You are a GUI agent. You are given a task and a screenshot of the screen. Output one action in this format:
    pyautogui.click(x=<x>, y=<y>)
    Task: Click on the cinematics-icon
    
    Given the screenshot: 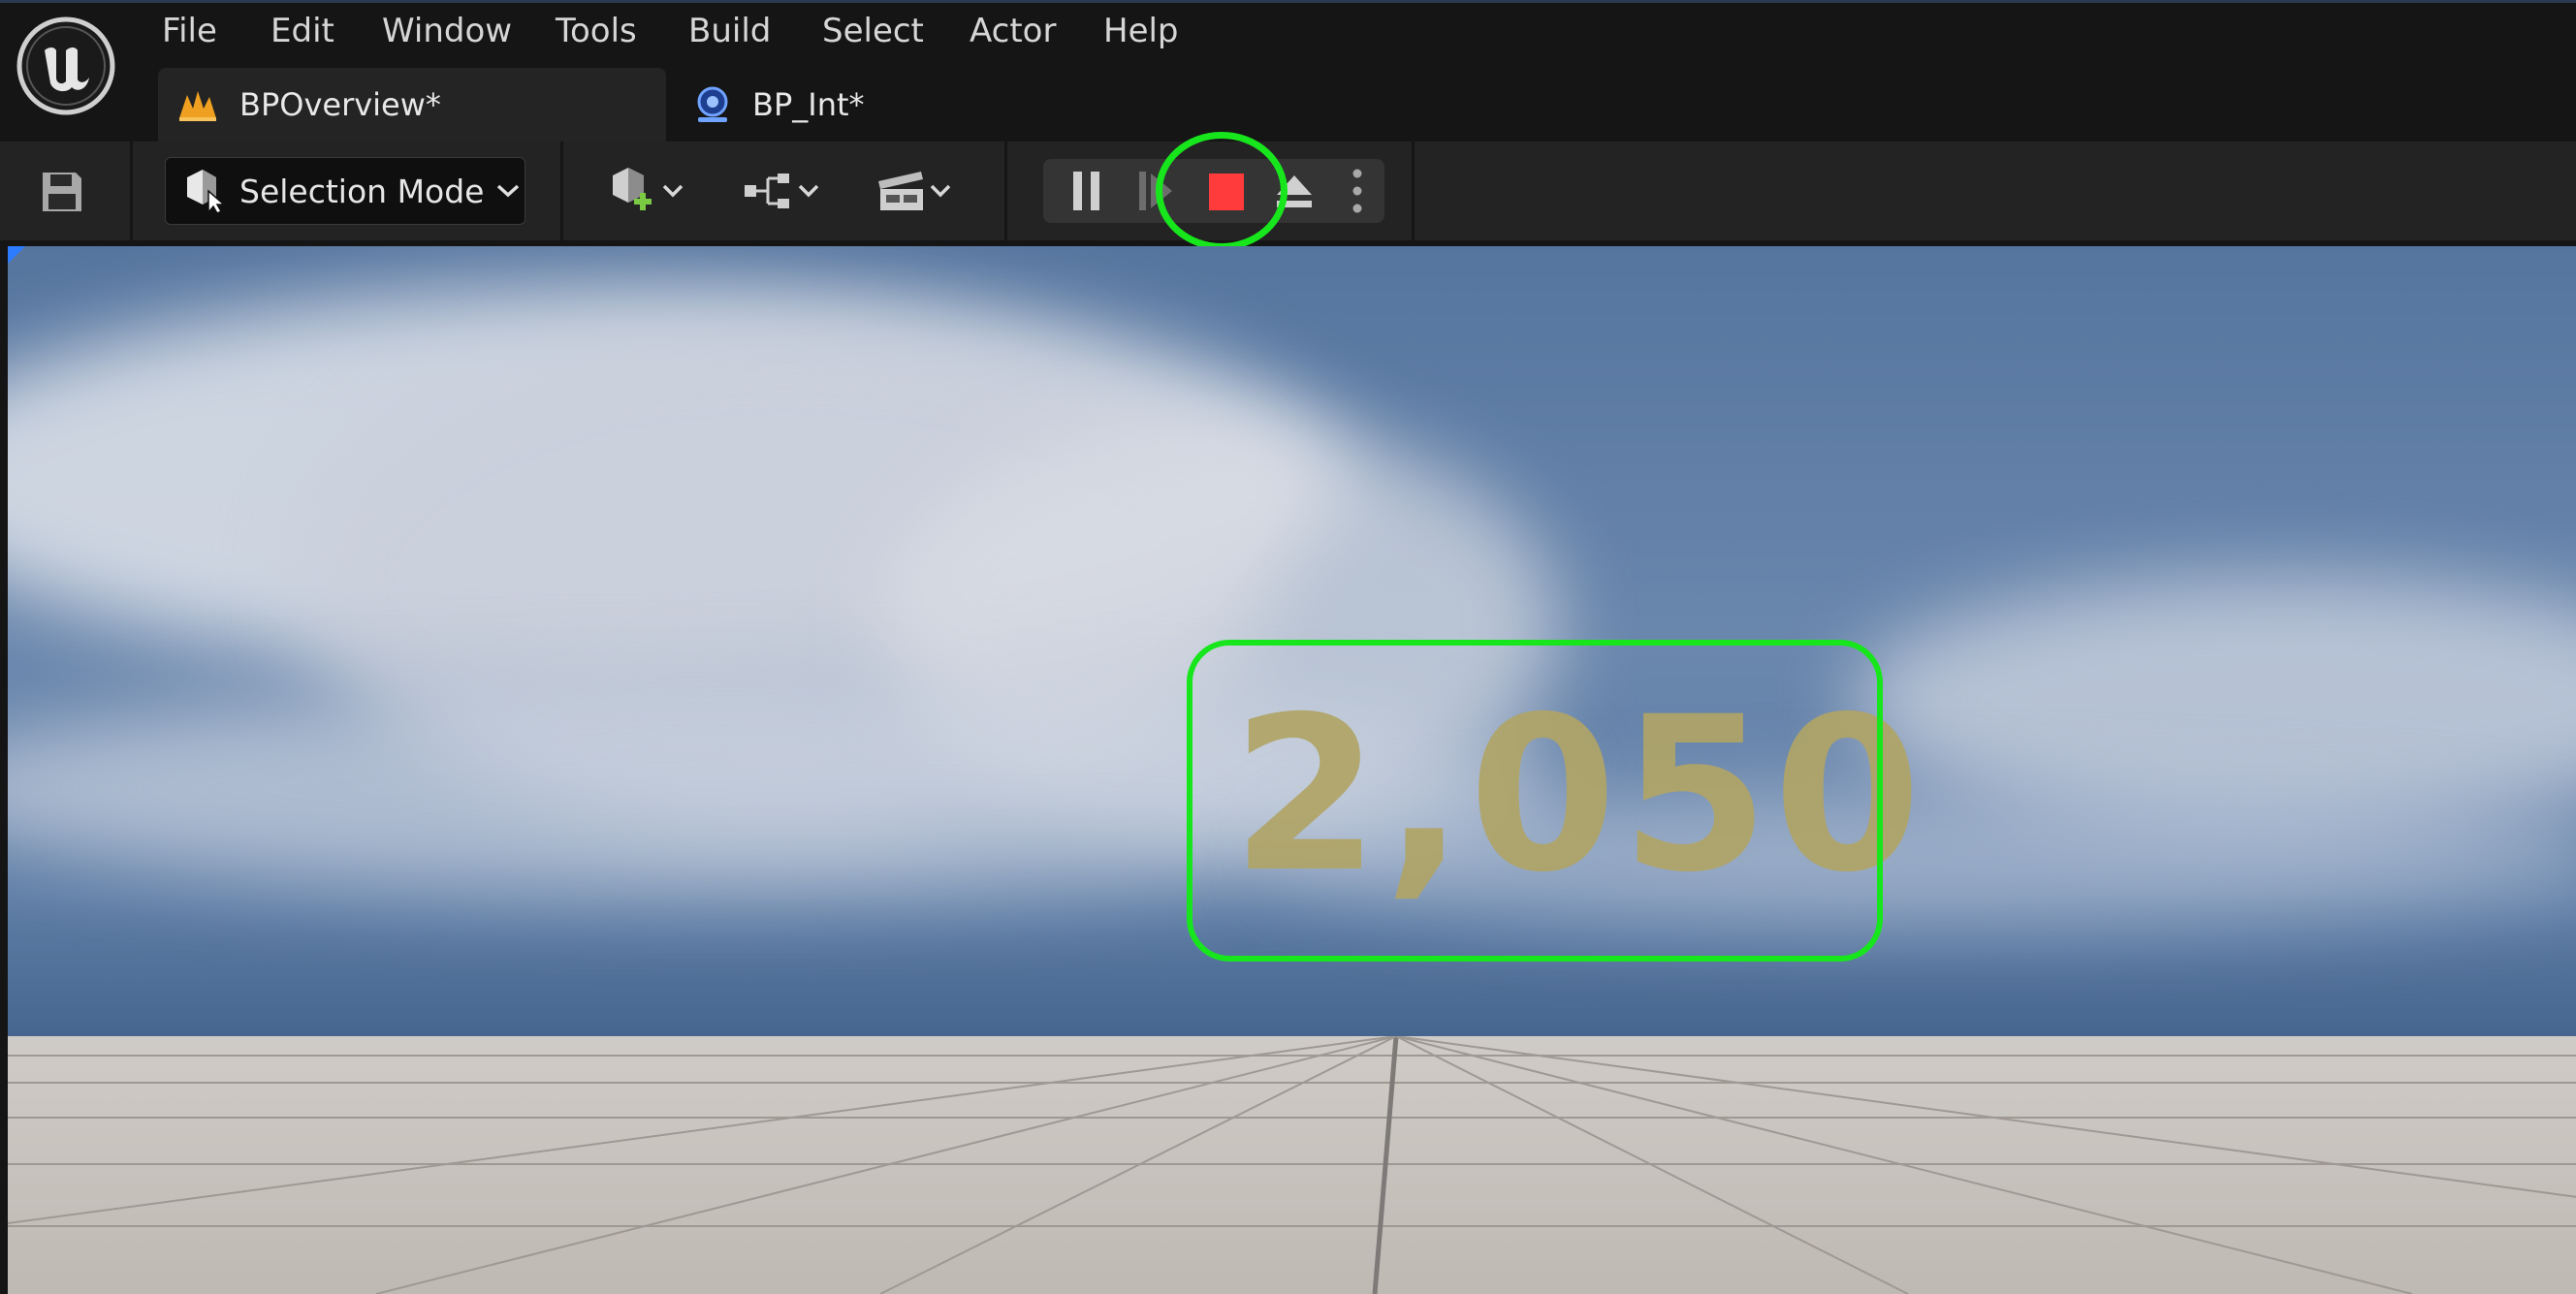 What is the action you would take?
    pyautogui.click(x=900, y=191)
    